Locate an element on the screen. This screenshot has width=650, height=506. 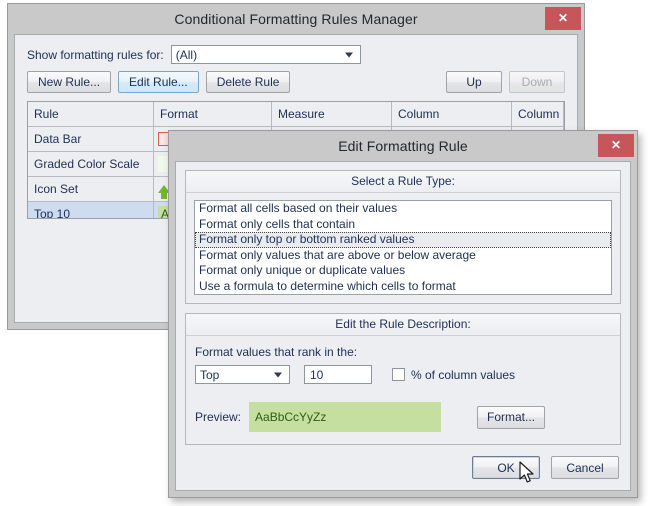
percent-of-column-values-label: % of column values is located at coordinates (463, 374).